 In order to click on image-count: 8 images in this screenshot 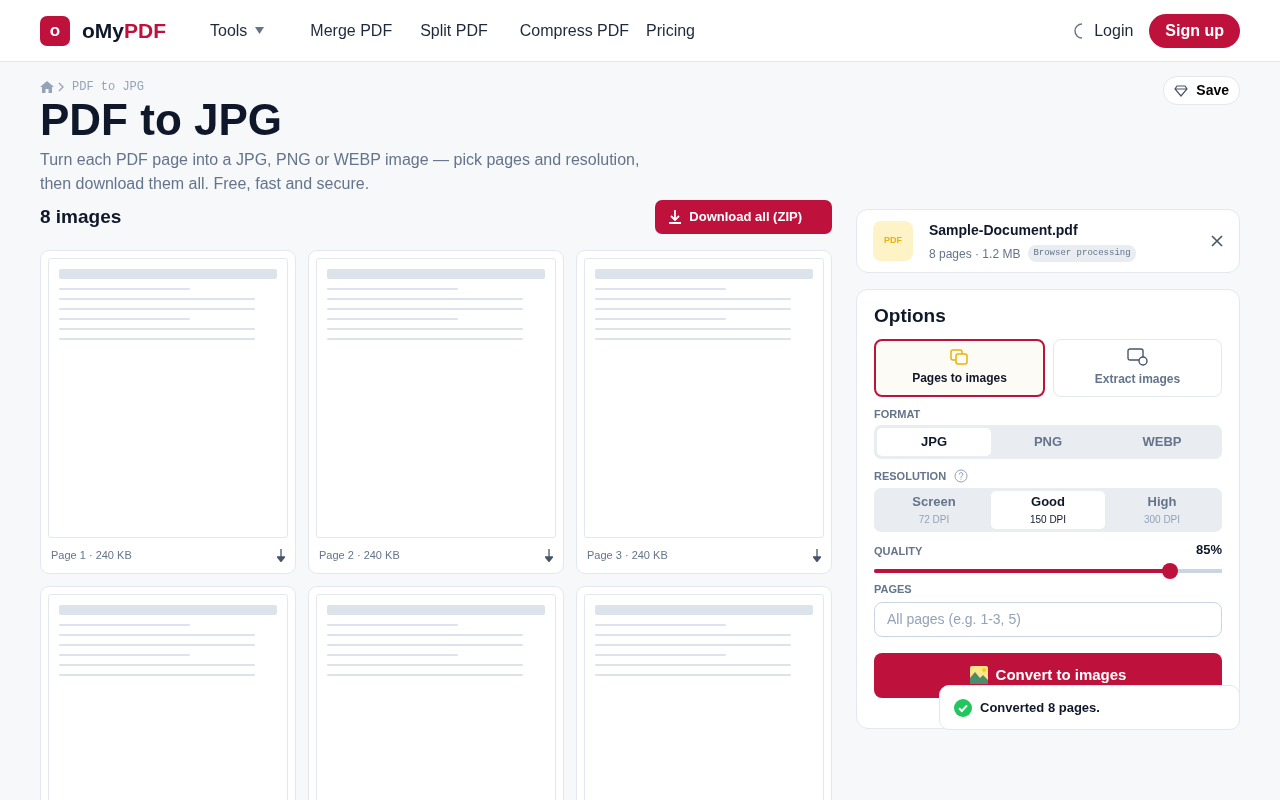, I will do `click(81, 216)`.